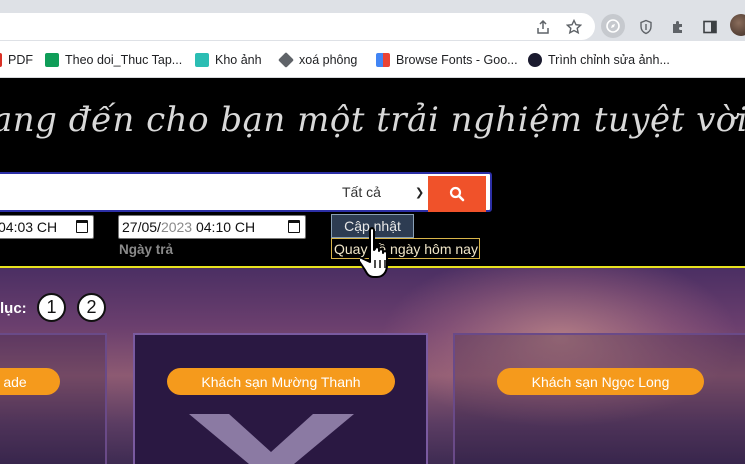  I want to click on layers-icon, so click(286, 59).